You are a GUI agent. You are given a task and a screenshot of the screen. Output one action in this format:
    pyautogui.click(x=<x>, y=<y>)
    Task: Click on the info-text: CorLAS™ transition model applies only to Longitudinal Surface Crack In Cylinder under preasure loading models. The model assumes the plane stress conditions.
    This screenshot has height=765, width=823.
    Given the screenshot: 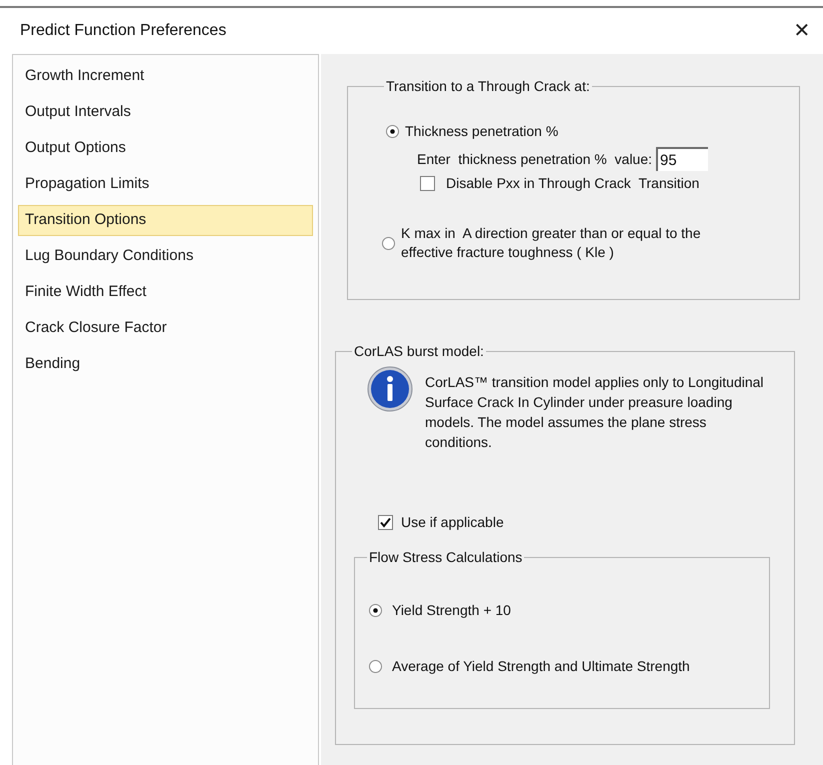 What is the action you would take?
    pyautogui.click(x=595, y=412)
    